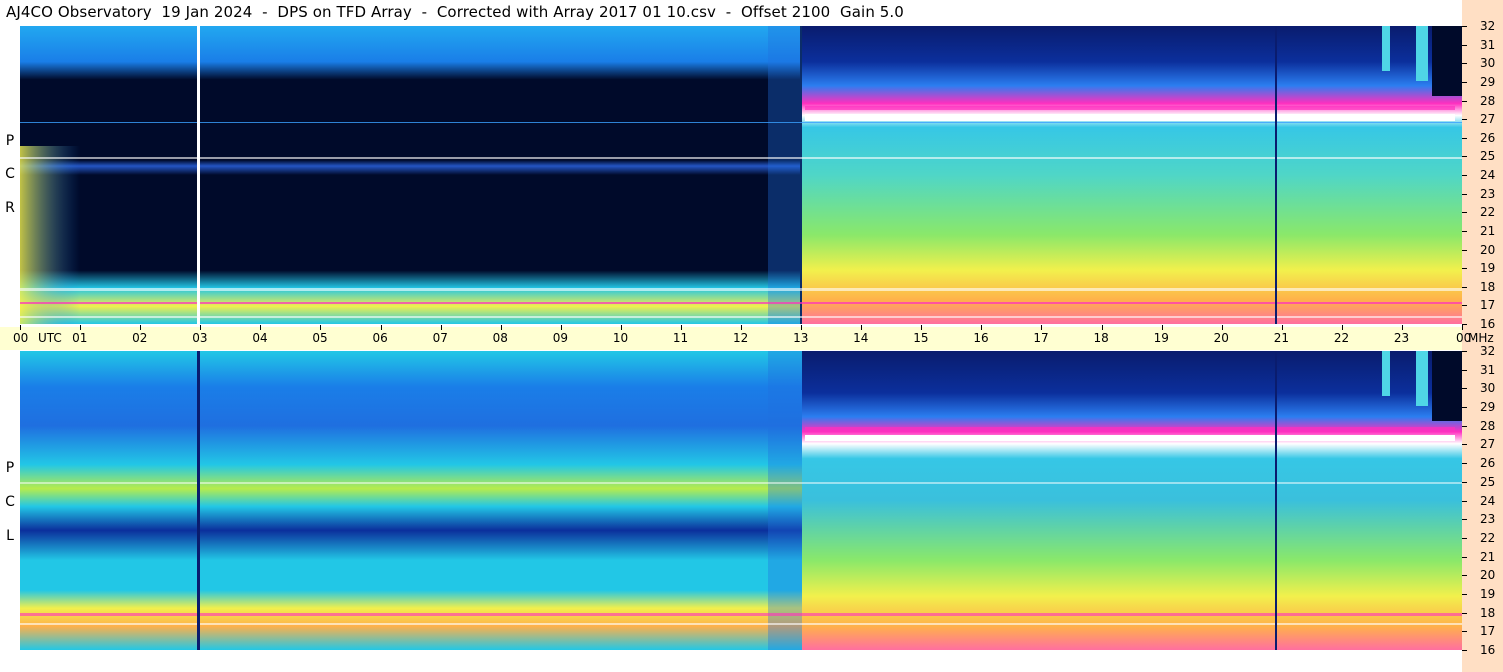  Describe the element at coordinates (1488, 425) in the screenshot. I see `lcp-freq-label: 28` at that location.